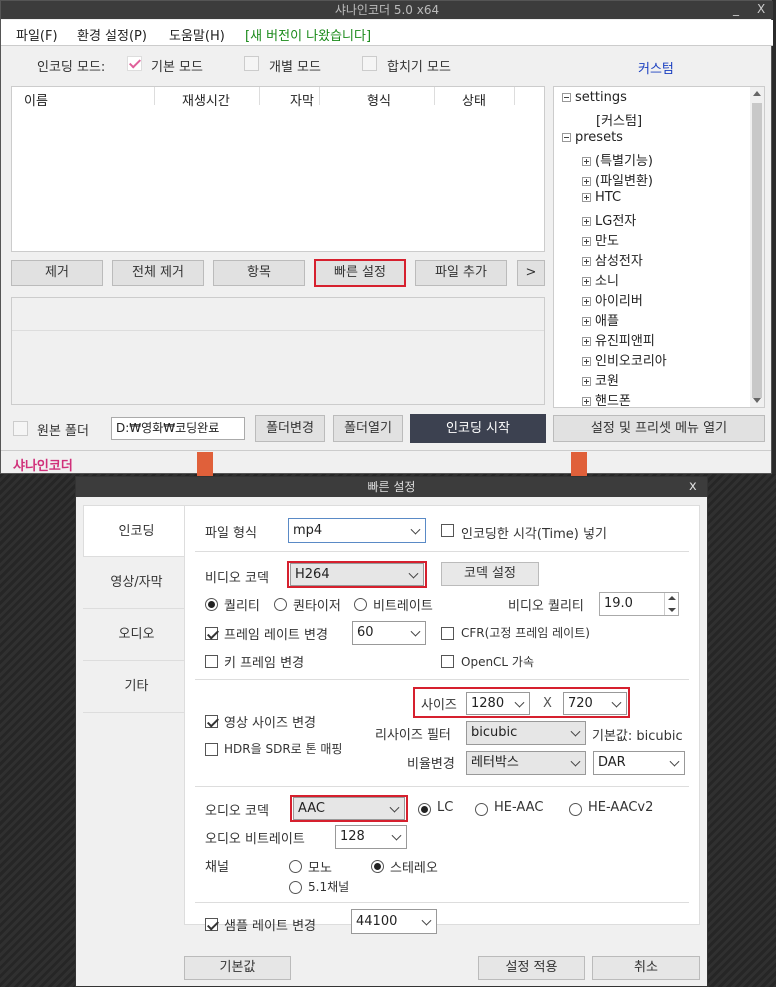 This screenshot has width=776, height=987. I want to click on height-select: 720, so click(595, 703).